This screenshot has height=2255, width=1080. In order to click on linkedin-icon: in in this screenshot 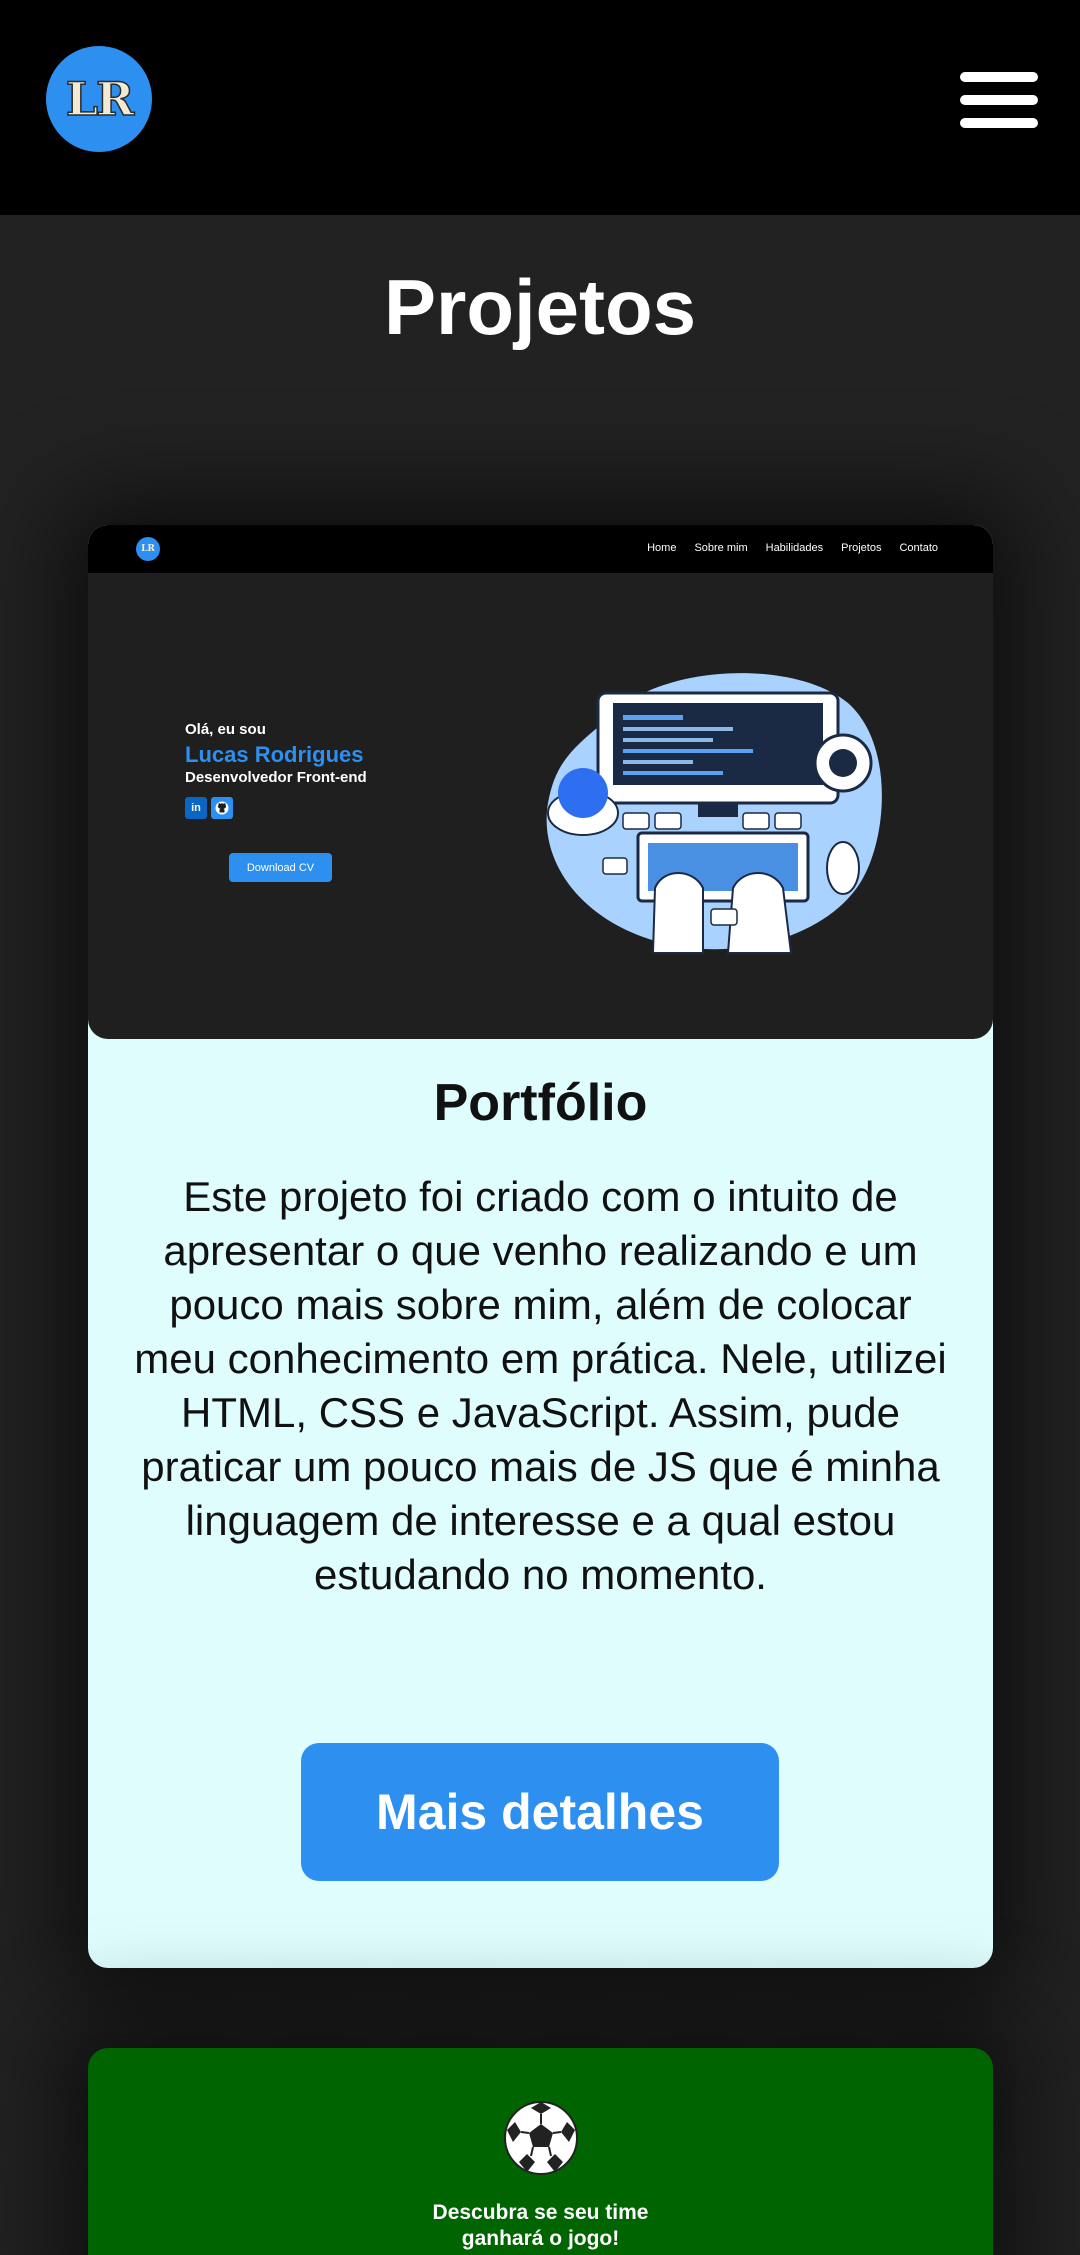, I will do `click(196, 808)`.